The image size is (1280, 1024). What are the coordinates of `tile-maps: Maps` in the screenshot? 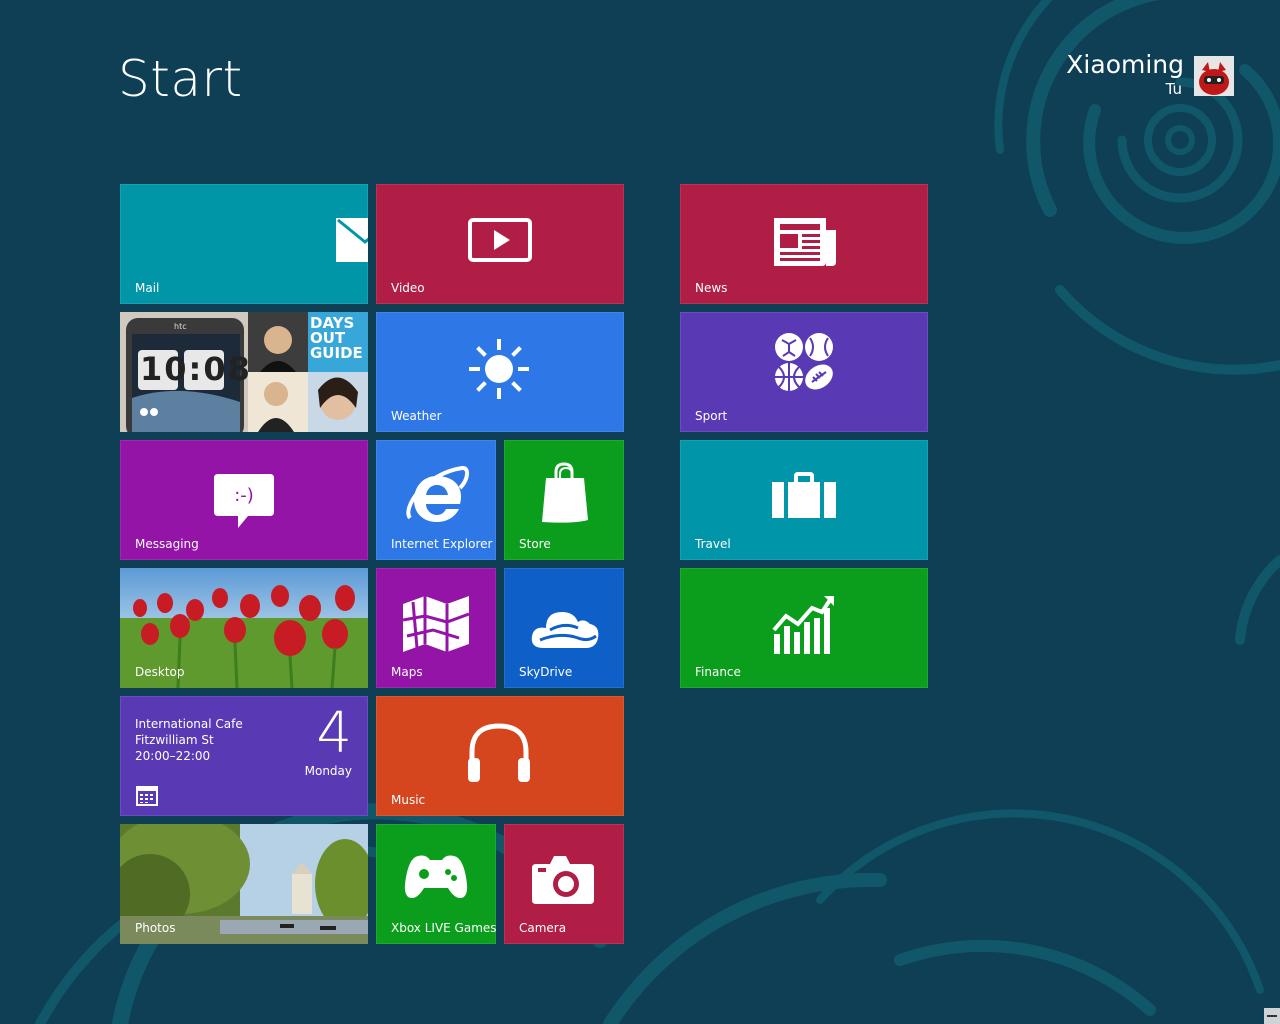 It's located at (436, 628).